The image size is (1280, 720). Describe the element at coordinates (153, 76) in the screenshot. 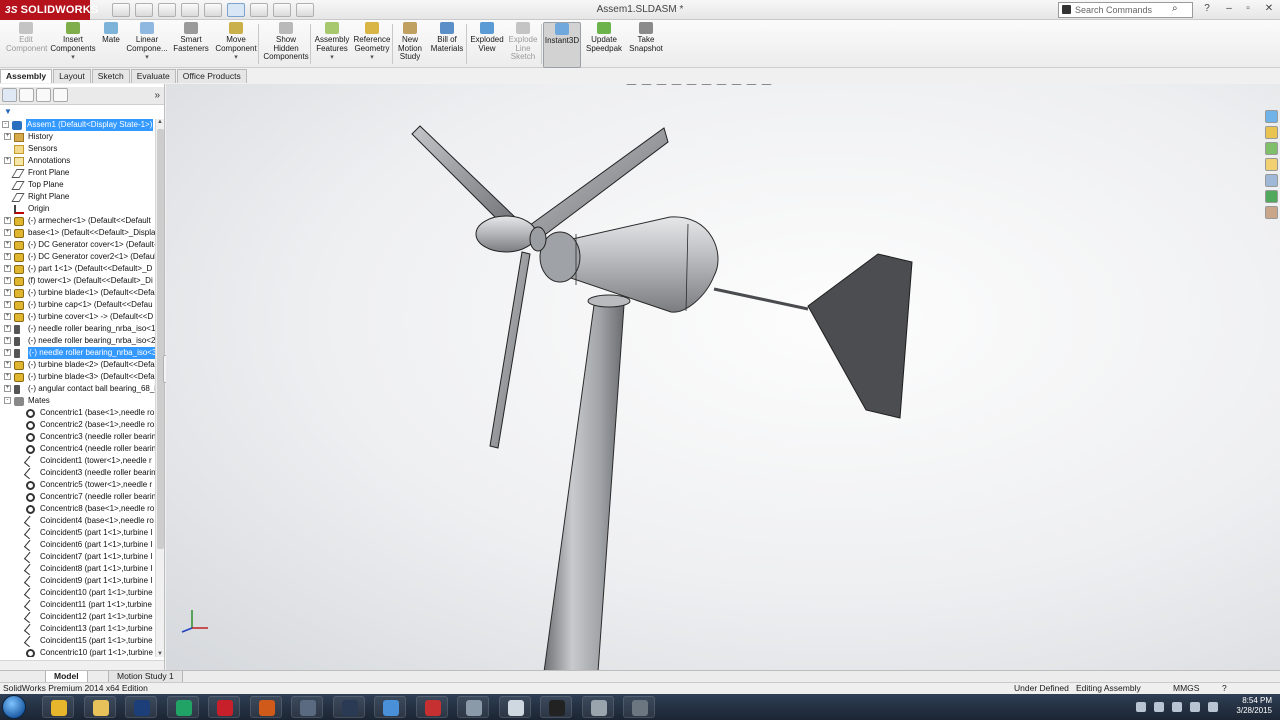

I see `tab-evaluate: Evaluate` at that location.